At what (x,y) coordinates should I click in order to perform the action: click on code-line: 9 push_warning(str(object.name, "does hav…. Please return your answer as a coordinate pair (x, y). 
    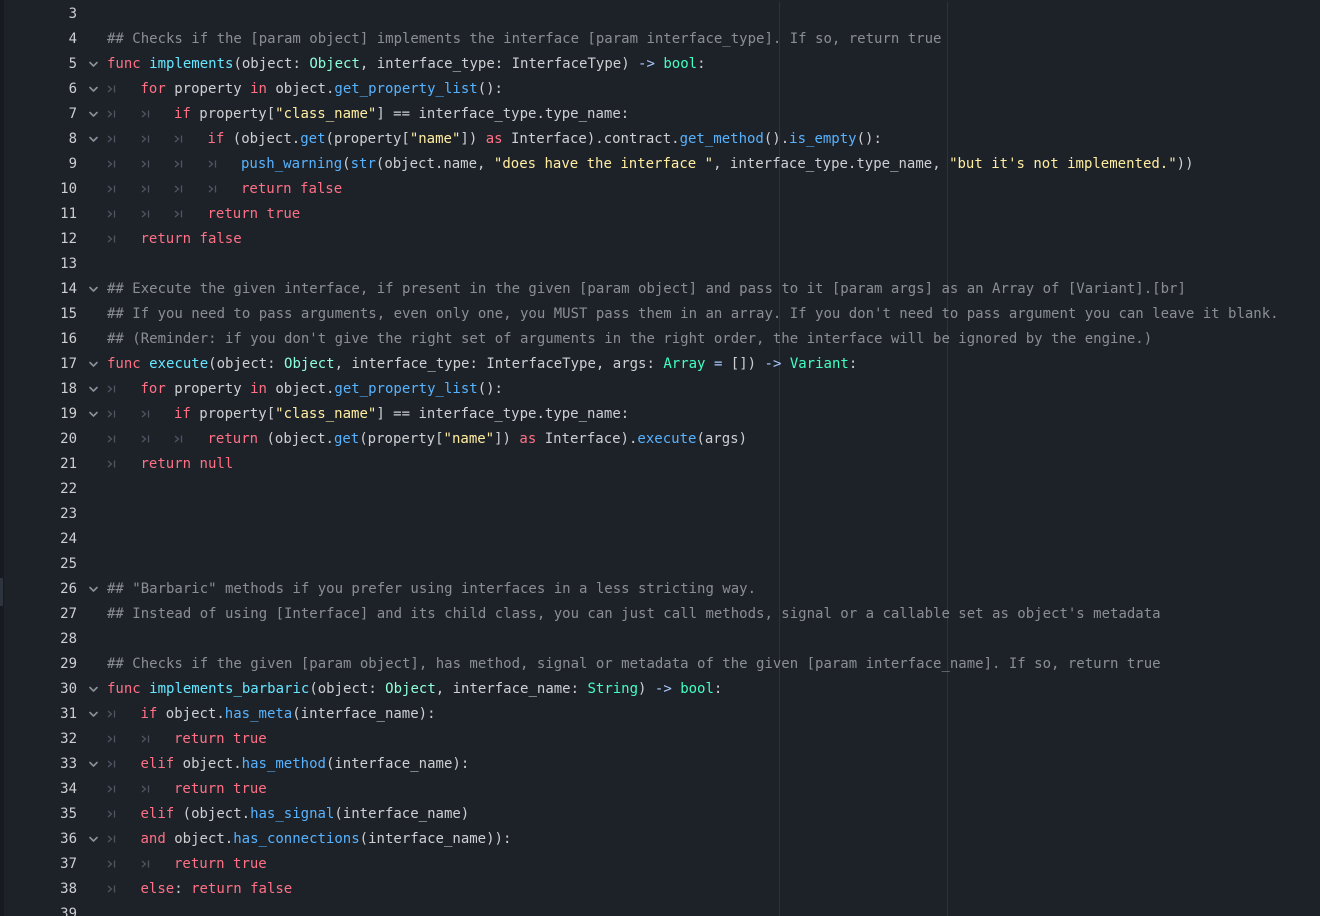
    Looking at the image, I should click on (662, 164).